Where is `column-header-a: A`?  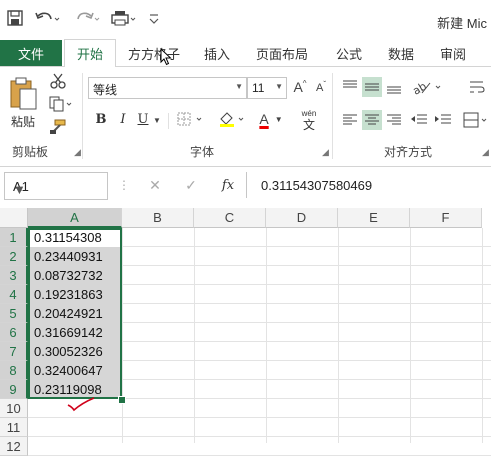
column-header-a: A is located at coordinates (75, 218).